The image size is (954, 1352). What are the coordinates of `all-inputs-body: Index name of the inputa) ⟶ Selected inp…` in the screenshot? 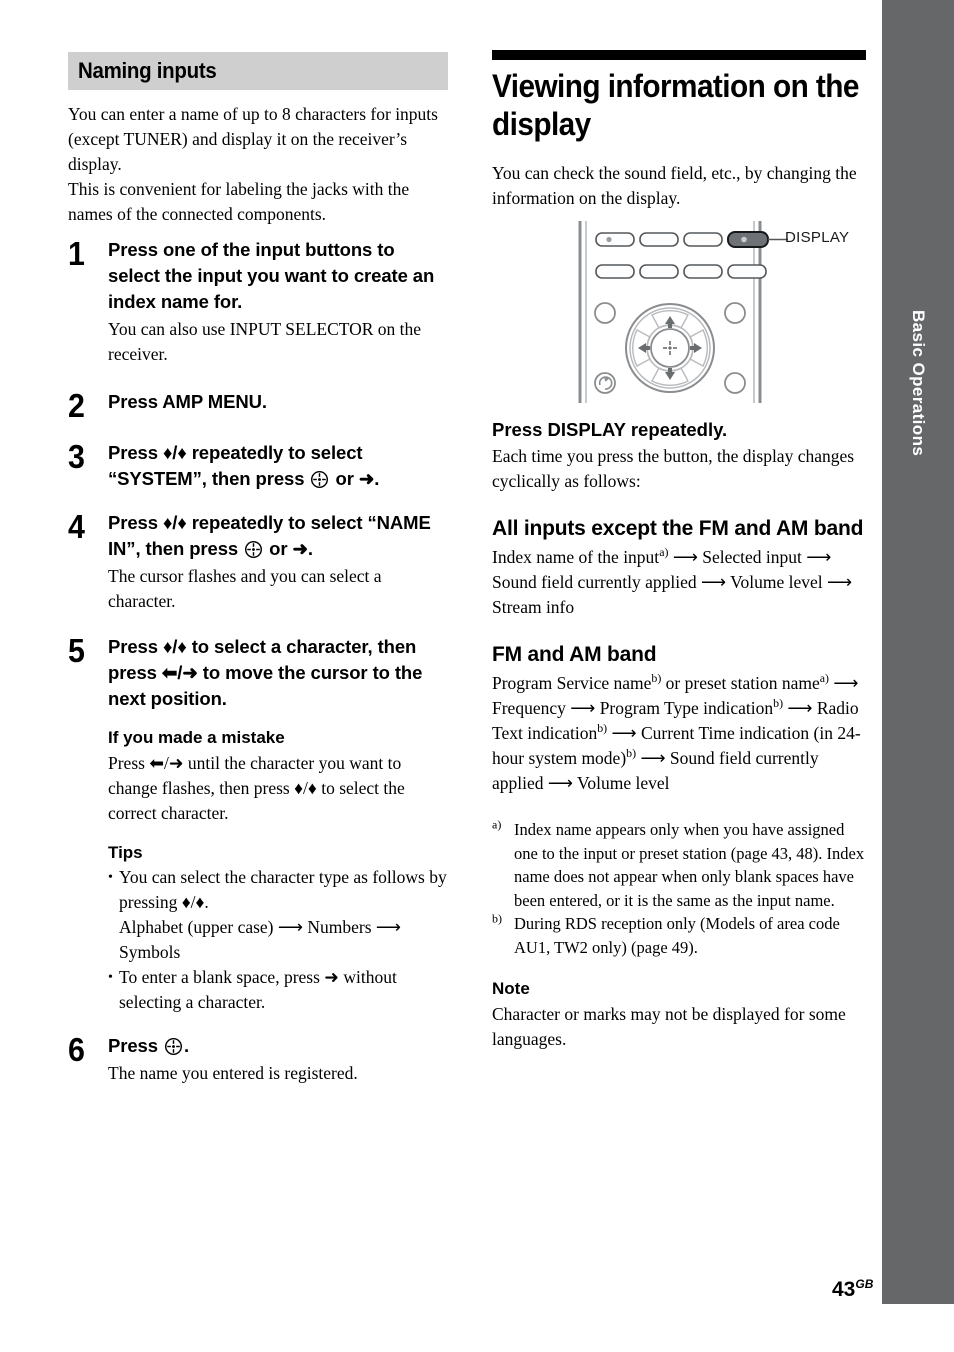 It's located at (680, 582).